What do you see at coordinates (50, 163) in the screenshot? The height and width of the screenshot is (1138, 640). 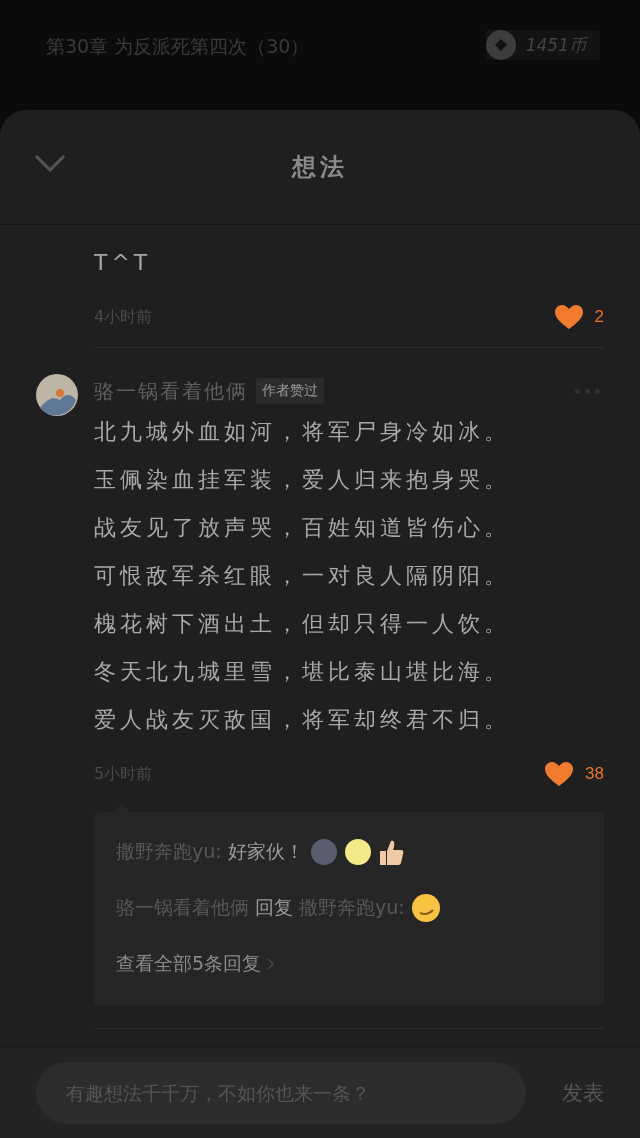 I see `chevron-icon` at bounding box center [50, 163].